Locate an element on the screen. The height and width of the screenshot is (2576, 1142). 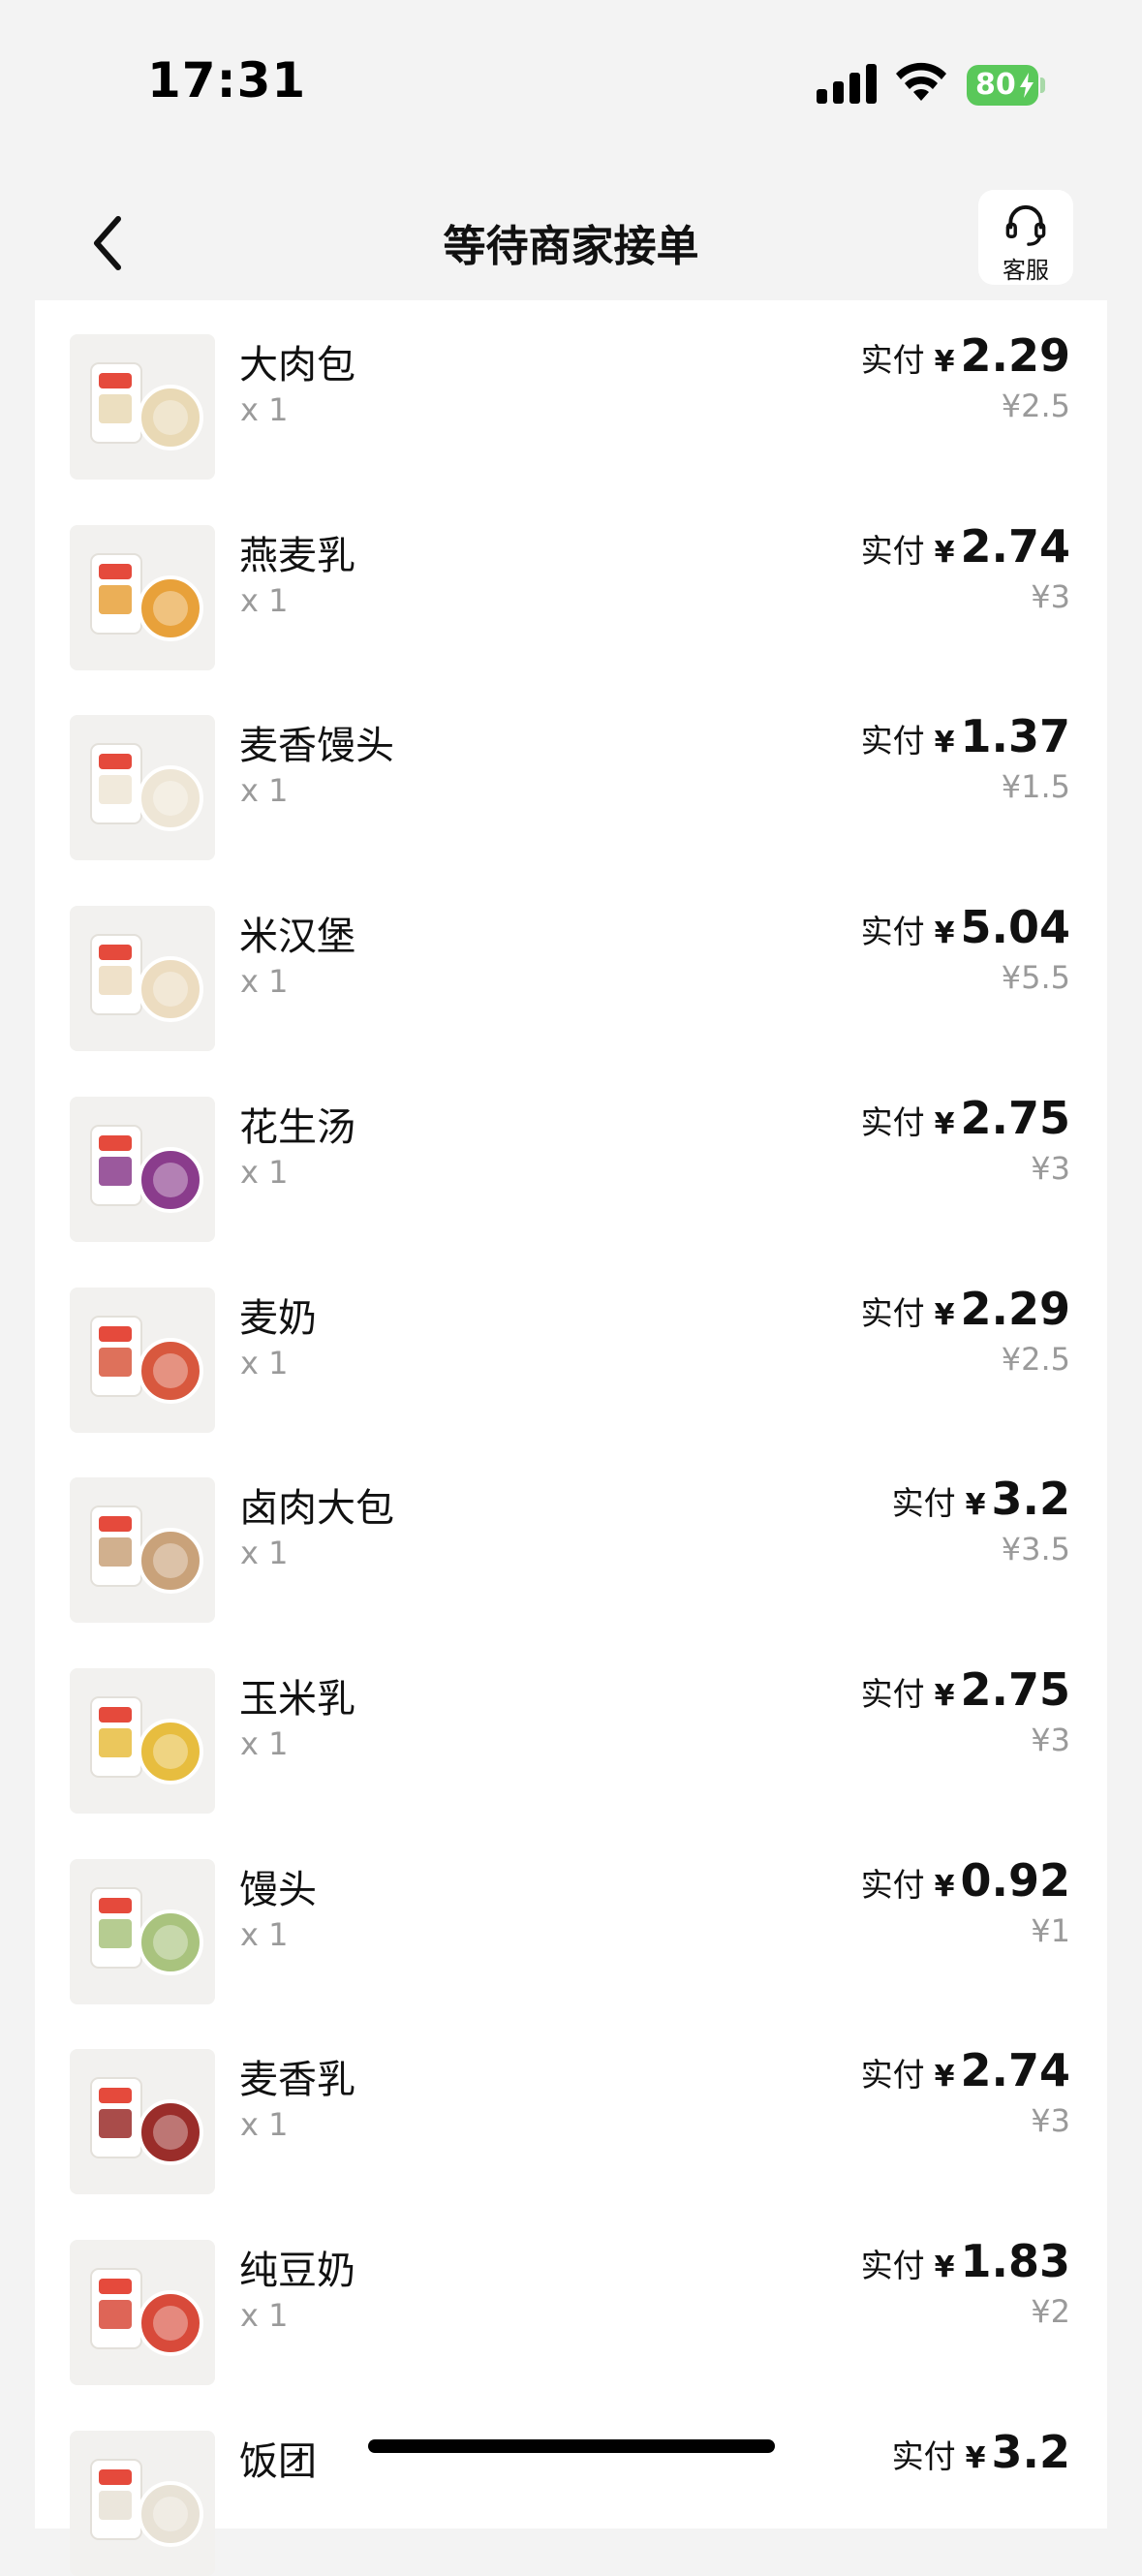
wifi-icon is located at coordinates (921, 81).